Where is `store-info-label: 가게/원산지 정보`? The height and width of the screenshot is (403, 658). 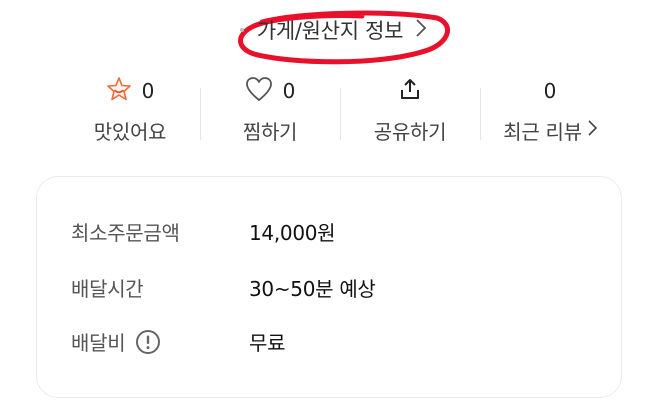 store-info-label: 가게/원산지 정보 is located at coordinates (330, 31).